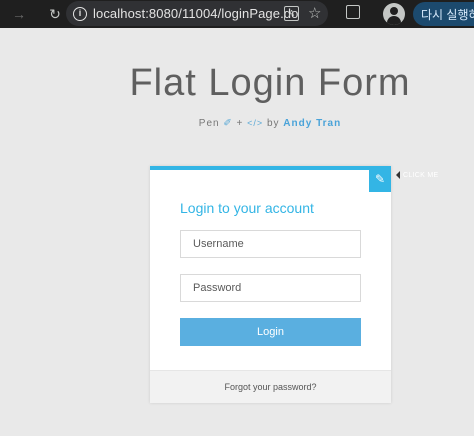 This screenshot has width=474, height=436. I want to click on brush-icon: ✐, so click(228, 123).